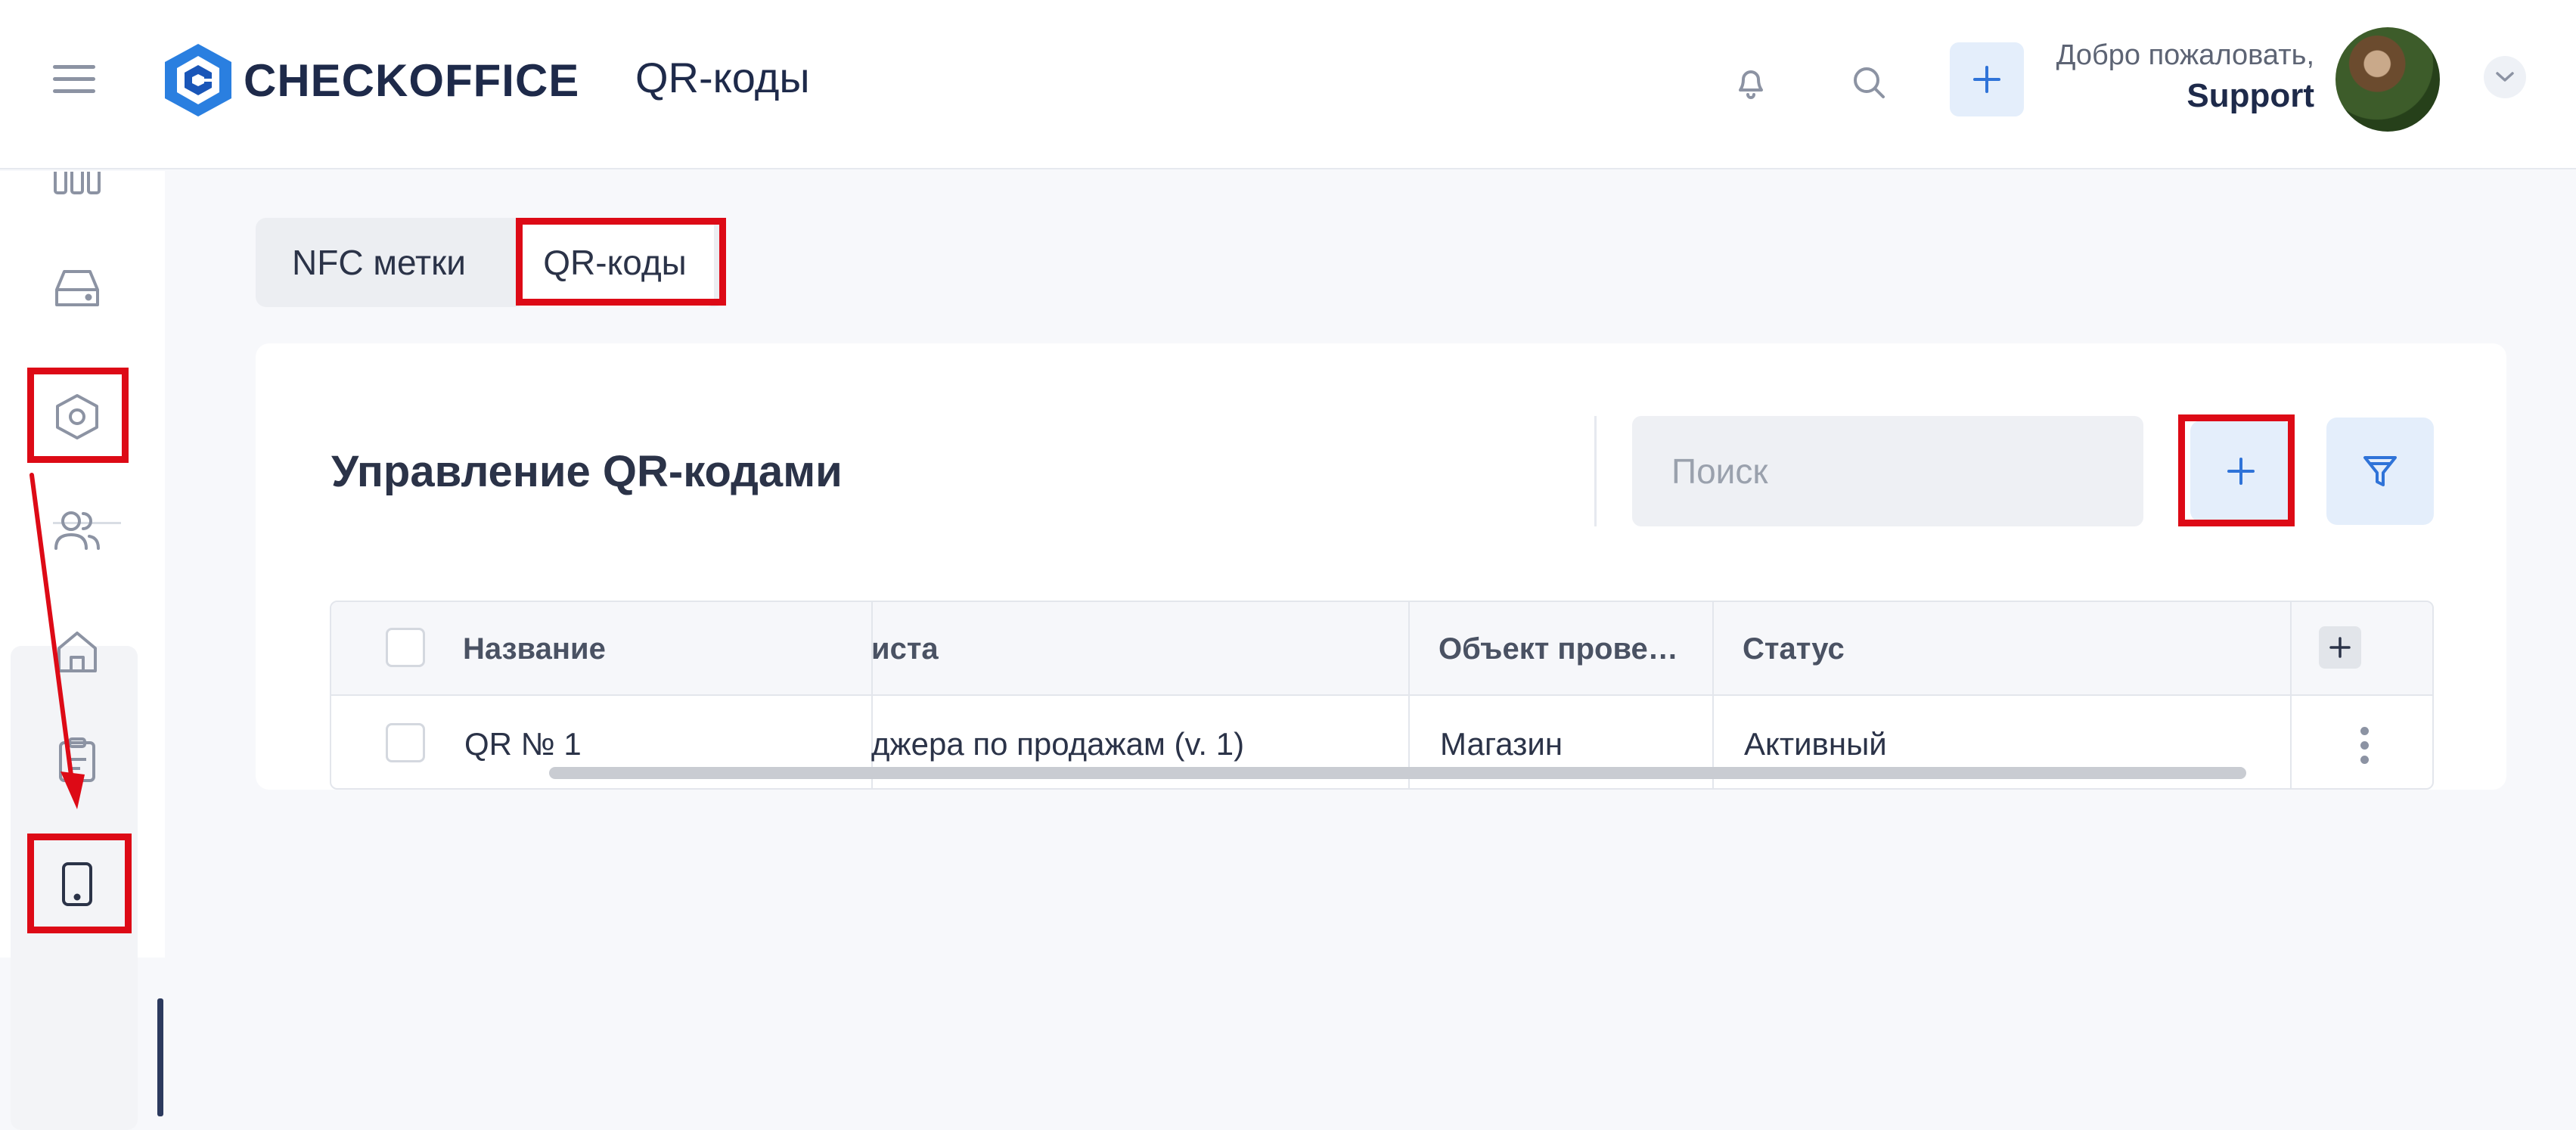 Image resolution: width=2576 pixels, height=1130 pixels. I want to click on tab-qr-codes: QR-коды, so click(615, 262).